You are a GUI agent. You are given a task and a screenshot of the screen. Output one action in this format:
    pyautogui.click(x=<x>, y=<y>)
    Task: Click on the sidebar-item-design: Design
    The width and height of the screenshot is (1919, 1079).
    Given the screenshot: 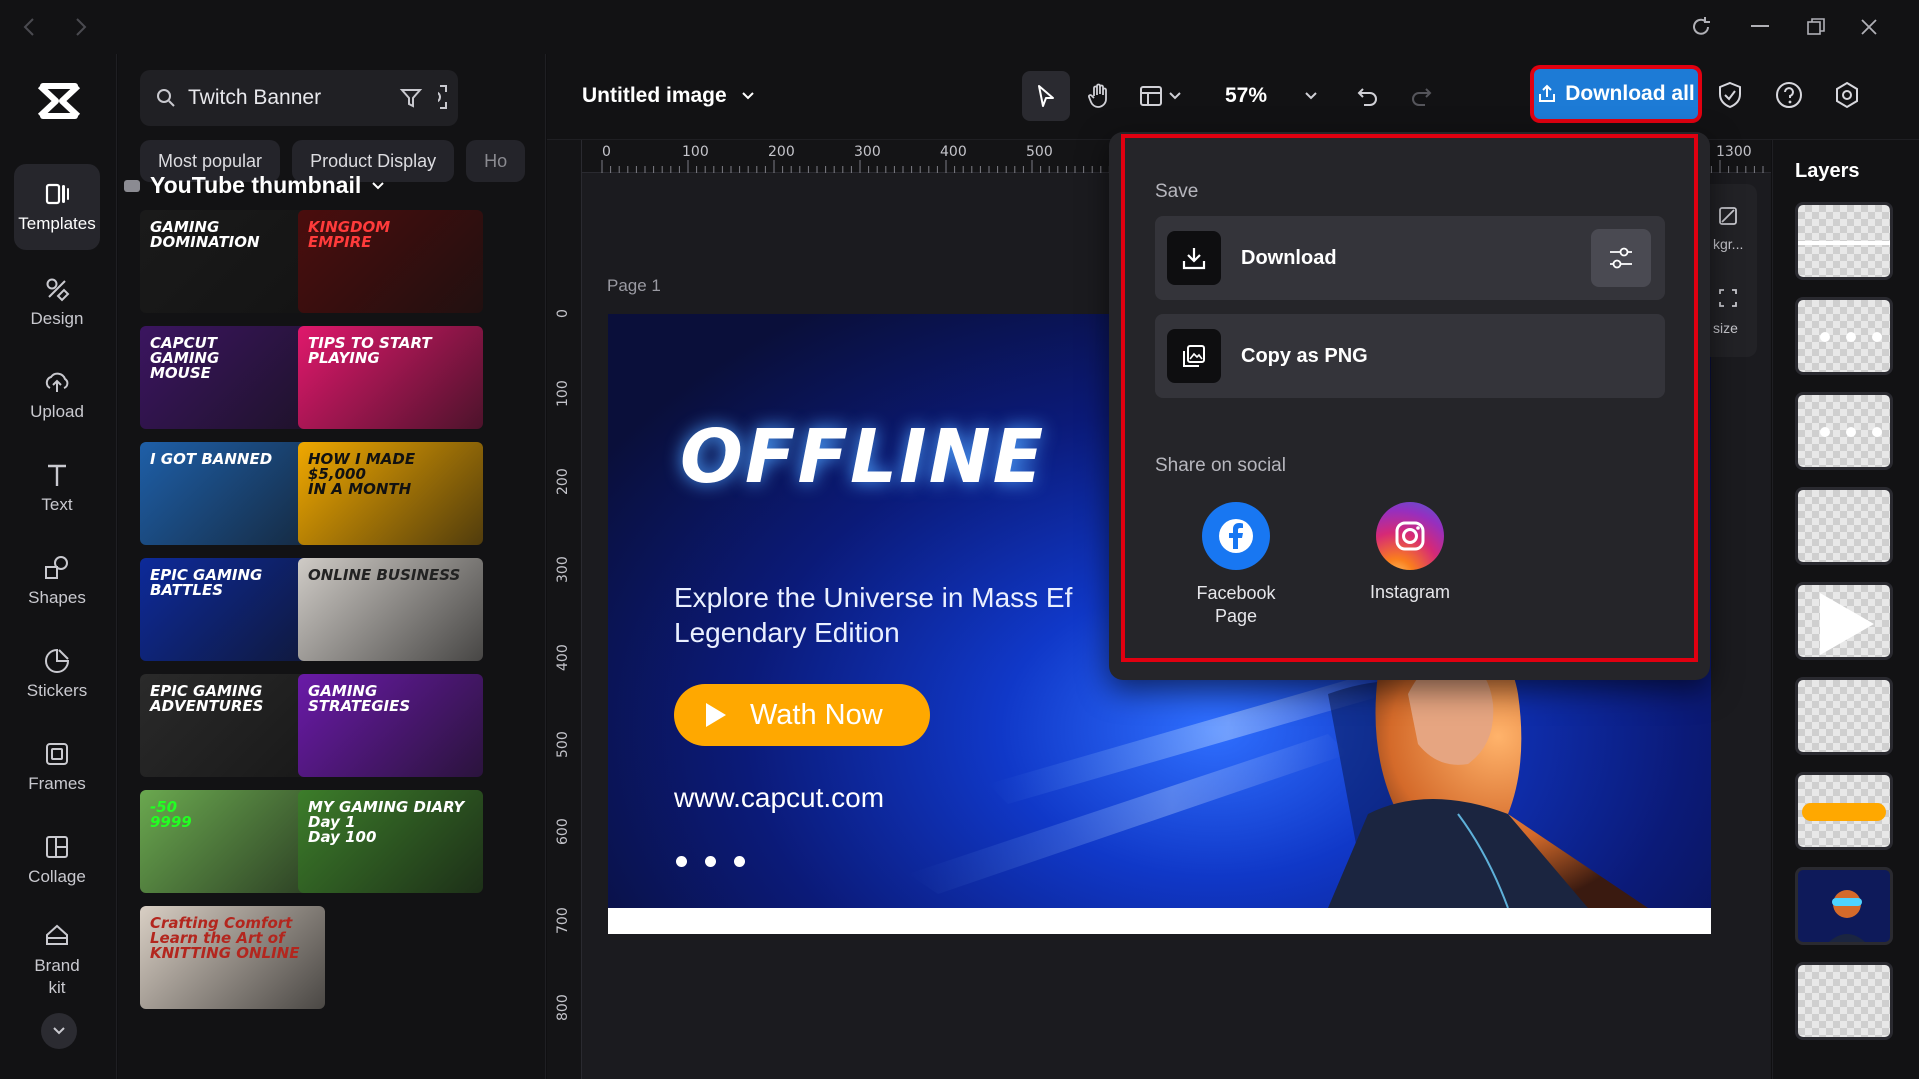 What is the action you would take?
    pyautogui.click(x=57, y=302)
    